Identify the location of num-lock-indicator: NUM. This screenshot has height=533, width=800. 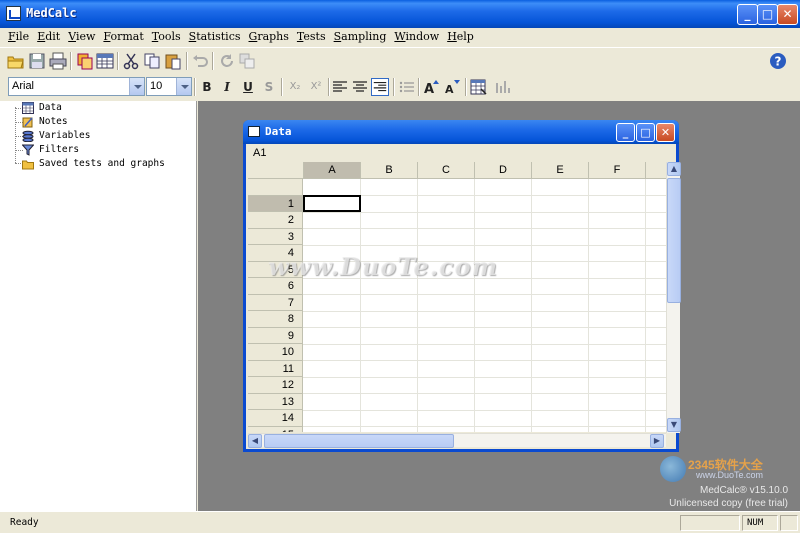
(760, 523).